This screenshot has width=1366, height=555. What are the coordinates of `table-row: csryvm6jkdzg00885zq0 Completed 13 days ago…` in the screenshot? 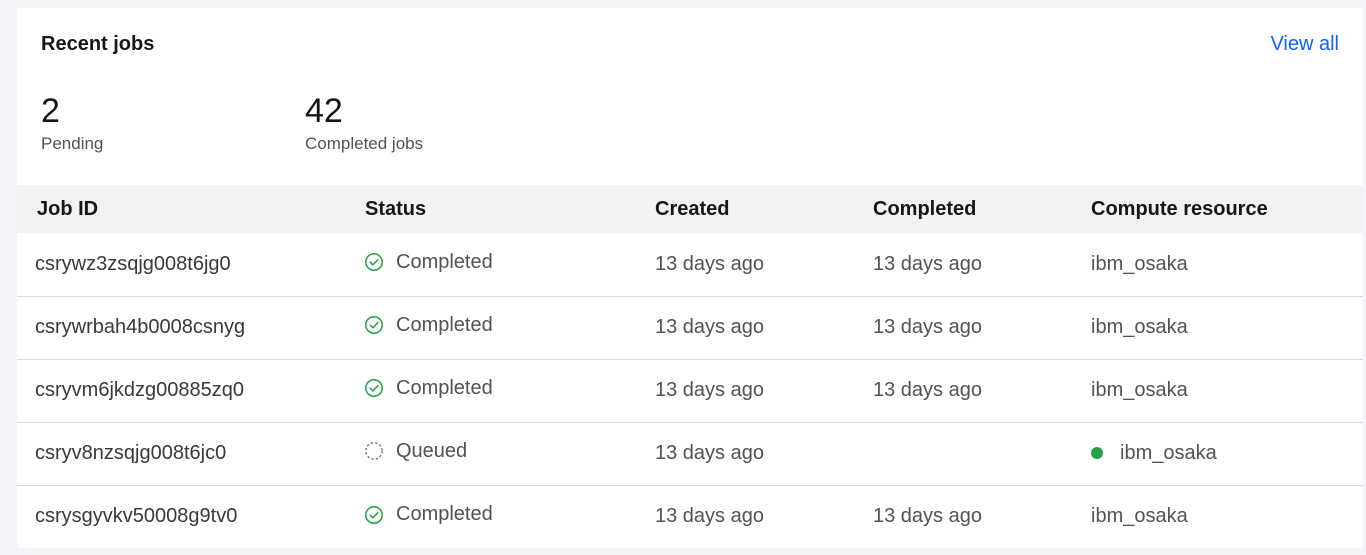 It's located at (690, 390).